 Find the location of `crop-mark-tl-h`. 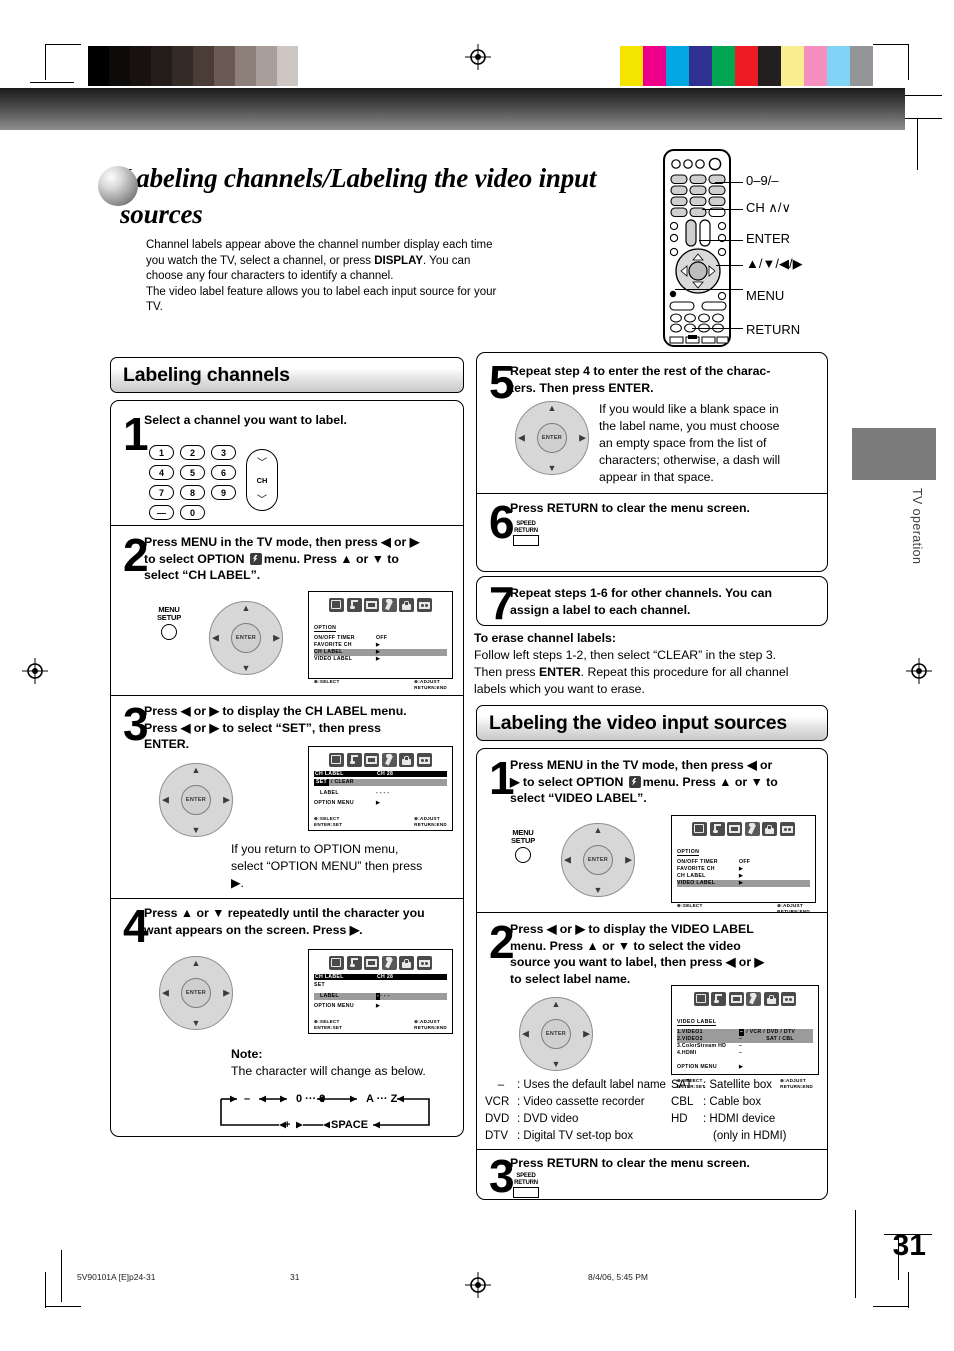

crop-mark-tl-h is located at coordinates (63, 45).